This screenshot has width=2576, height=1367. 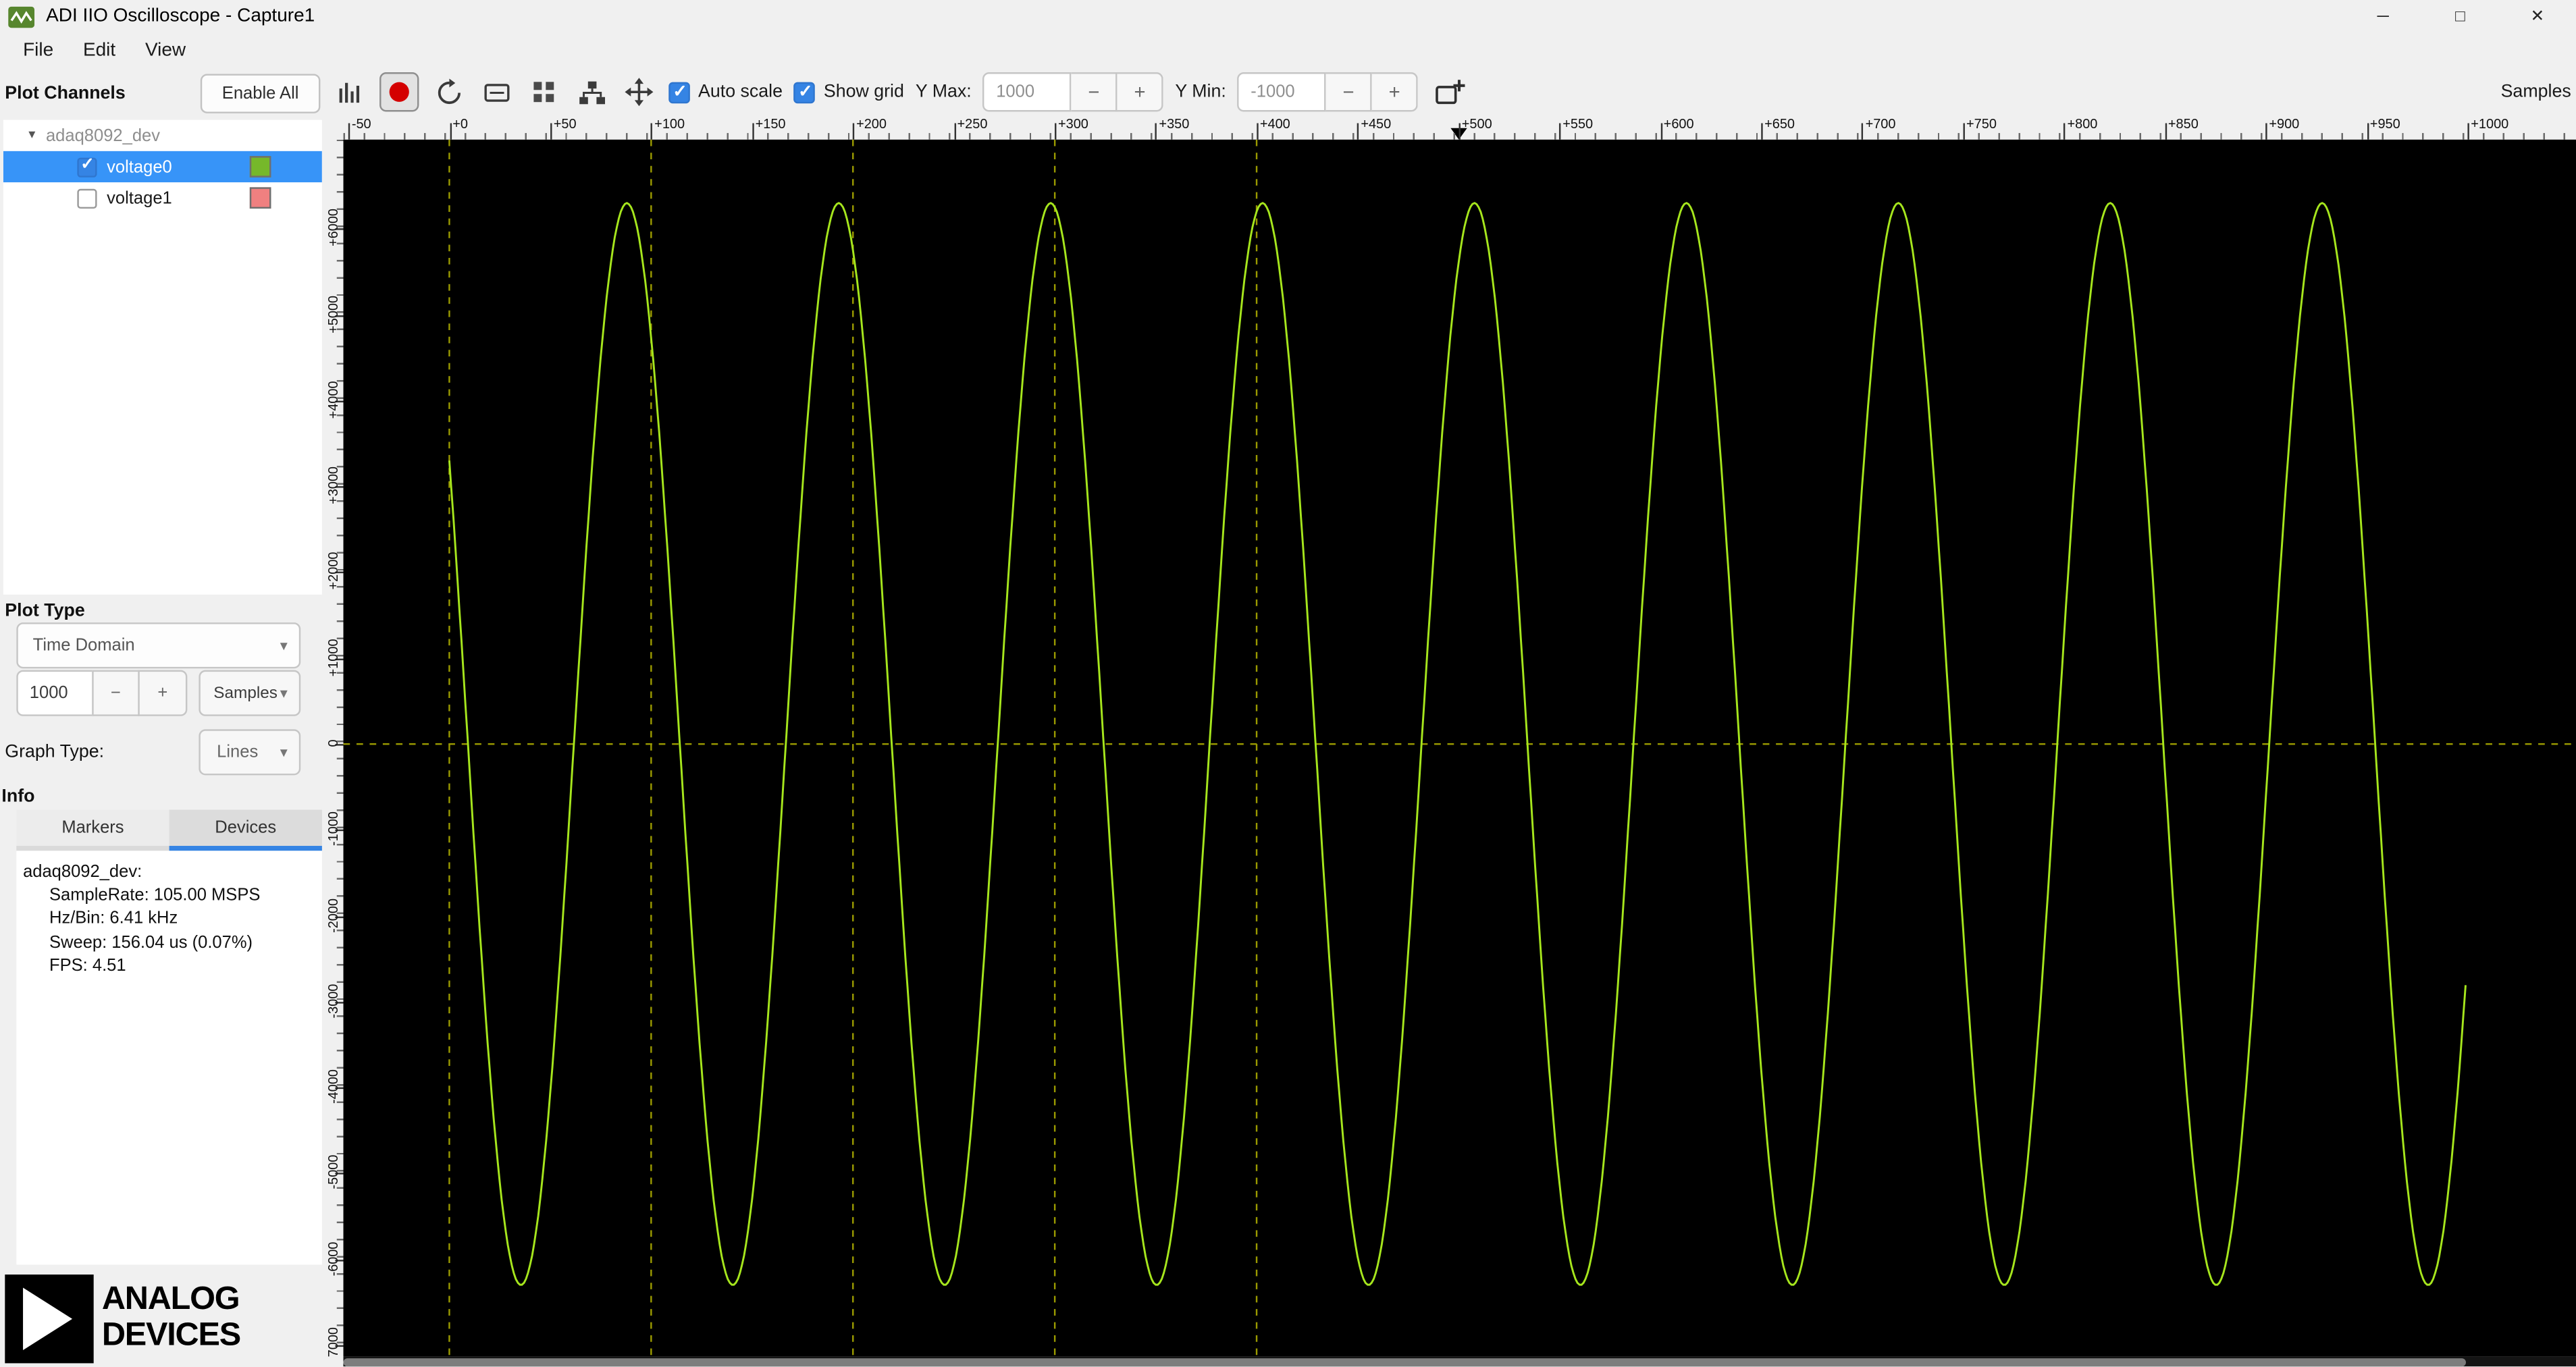 What do you see at coordinates (1779, 124) in the screenshot?
I see `x-tick-label: +650` at bounding box center [1779, 124].